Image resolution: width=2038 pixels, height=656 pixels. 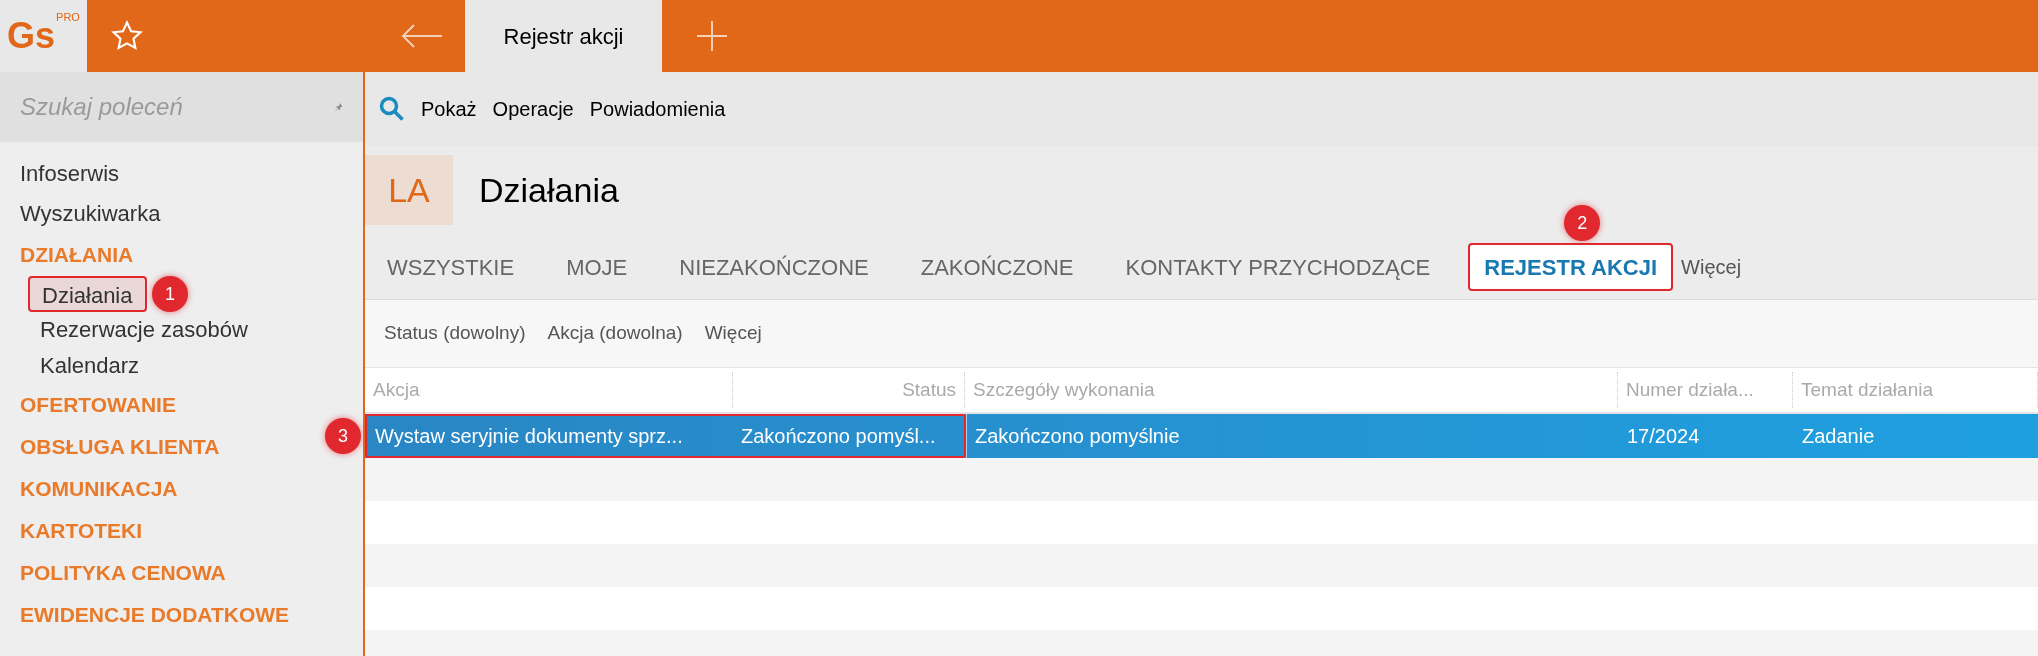 I want to click on table-row: Wystaw seryjnie dokumenty sprz... Zakończono pomyśl... Zakończono pomyślnie 17/2024 Zadanie, so click(x=1201, y=436).